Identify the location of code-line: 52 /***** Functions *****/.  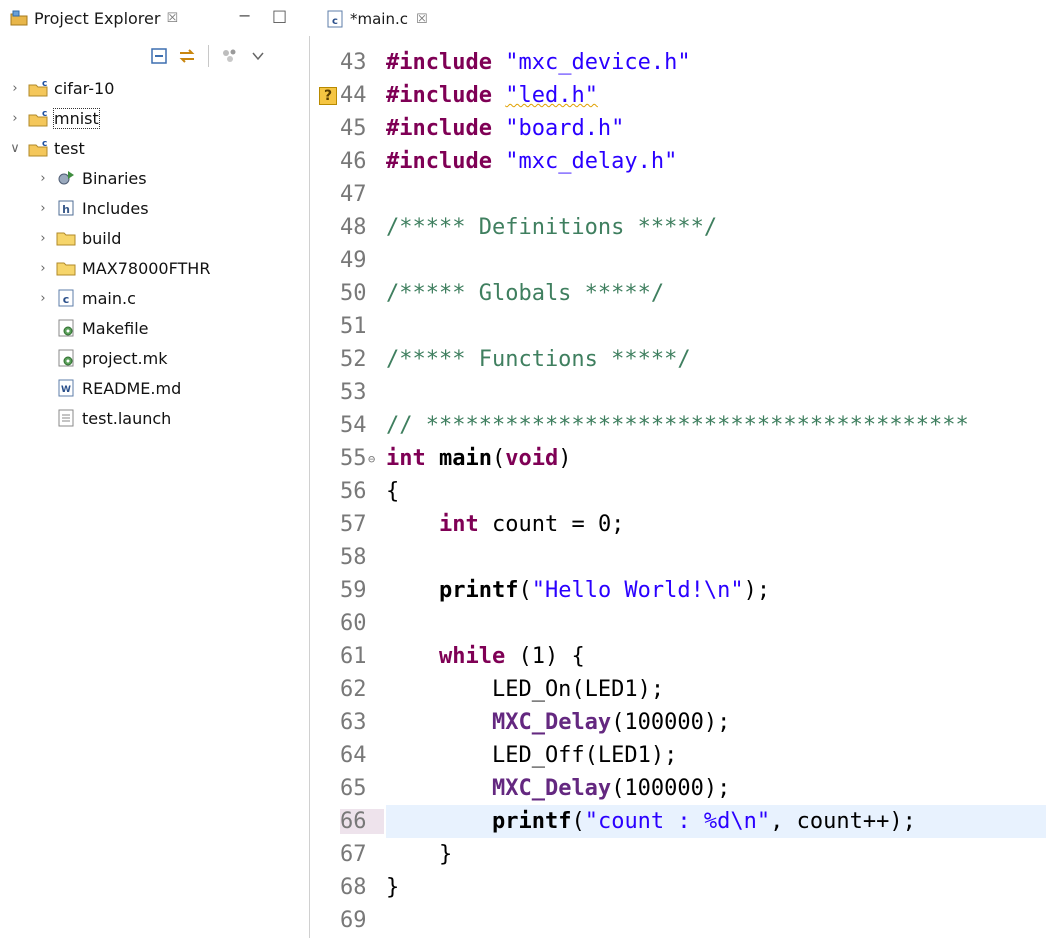
(681, 359).